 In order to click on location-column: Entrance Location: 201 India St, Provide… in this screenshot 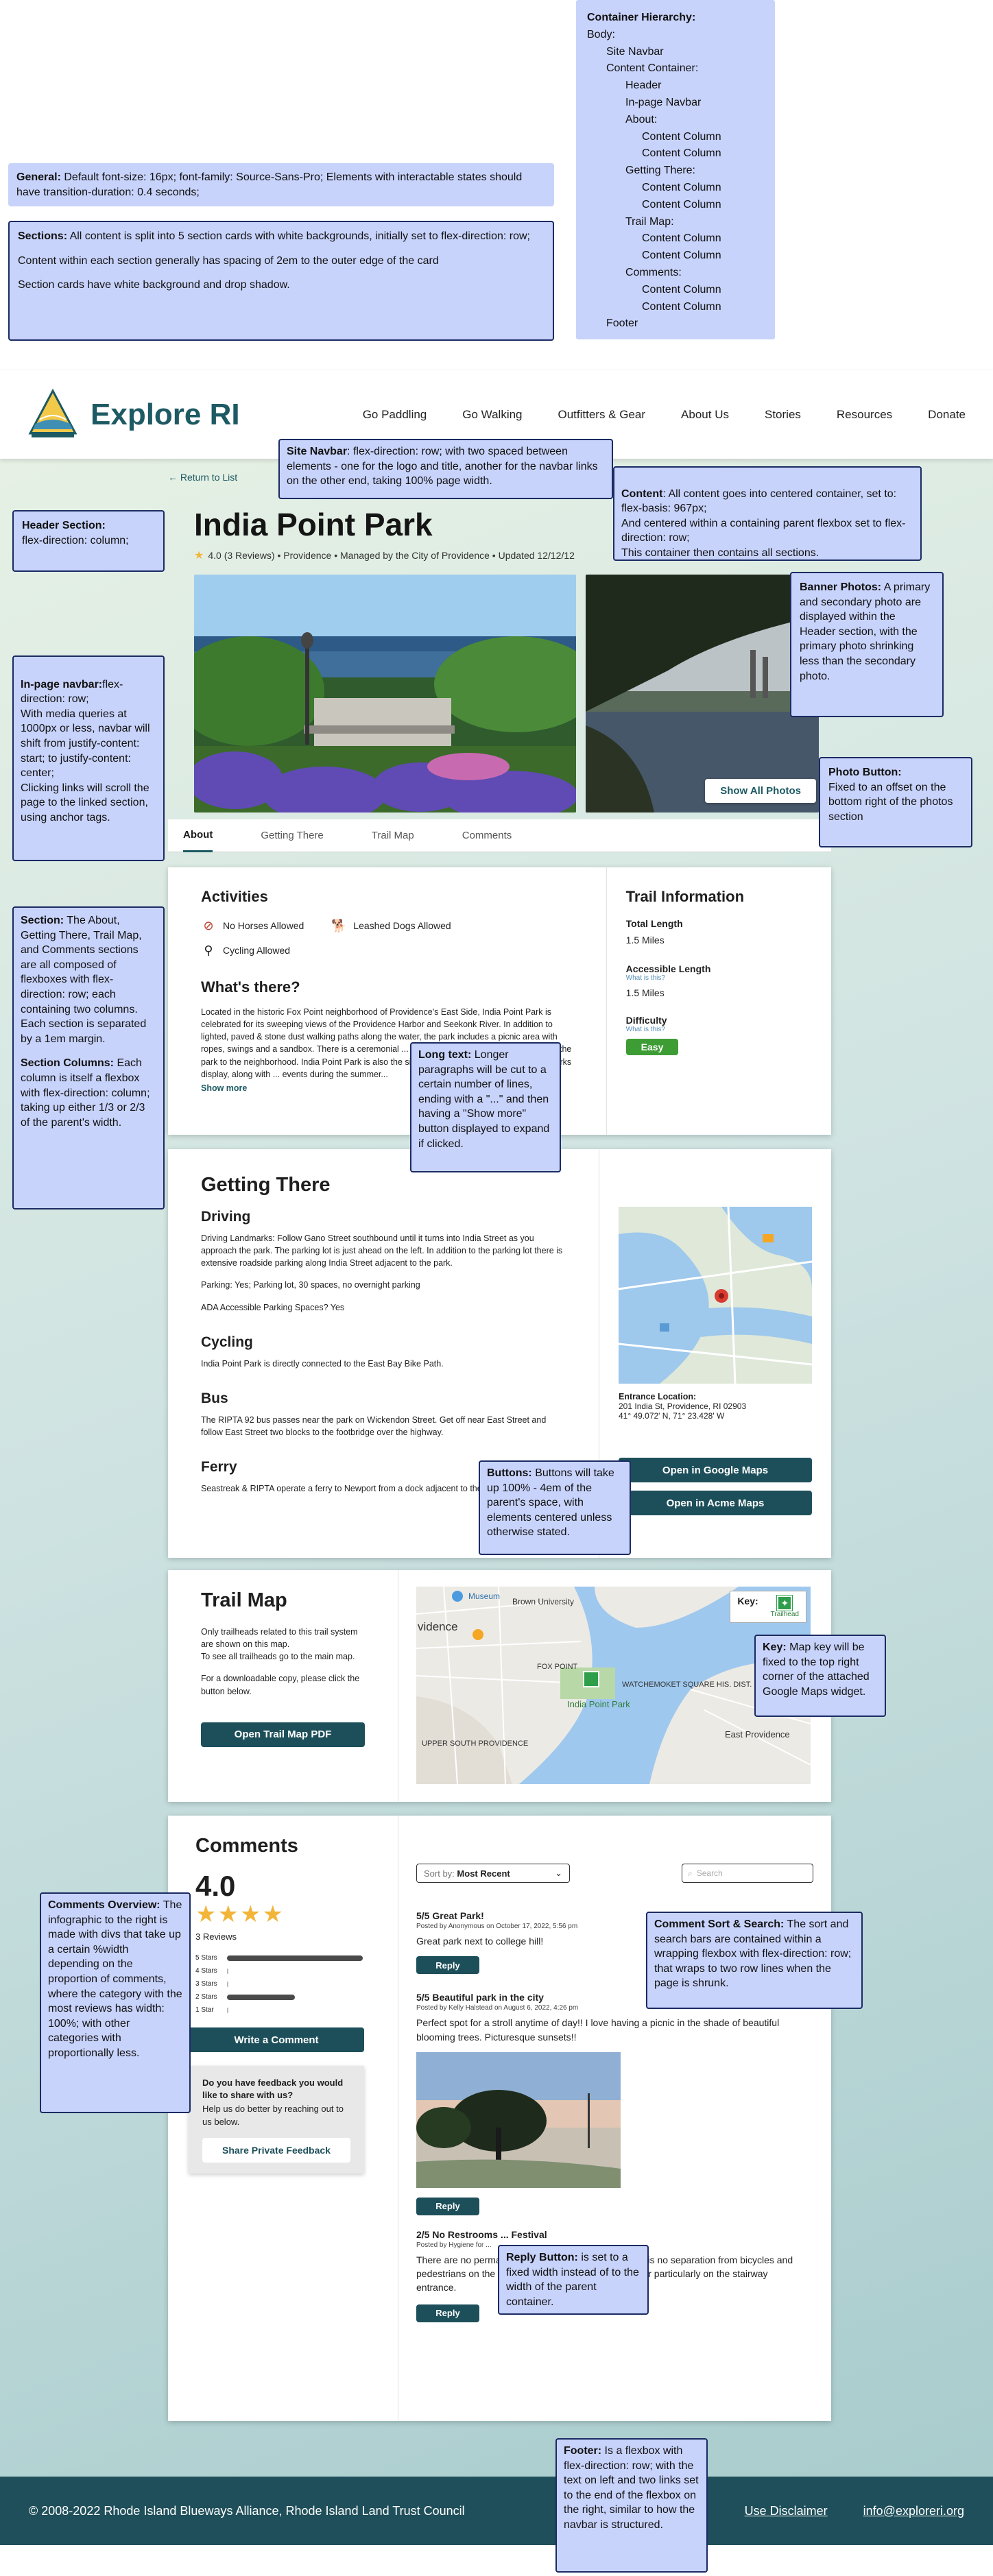, I will do `click(715, 1354)`.